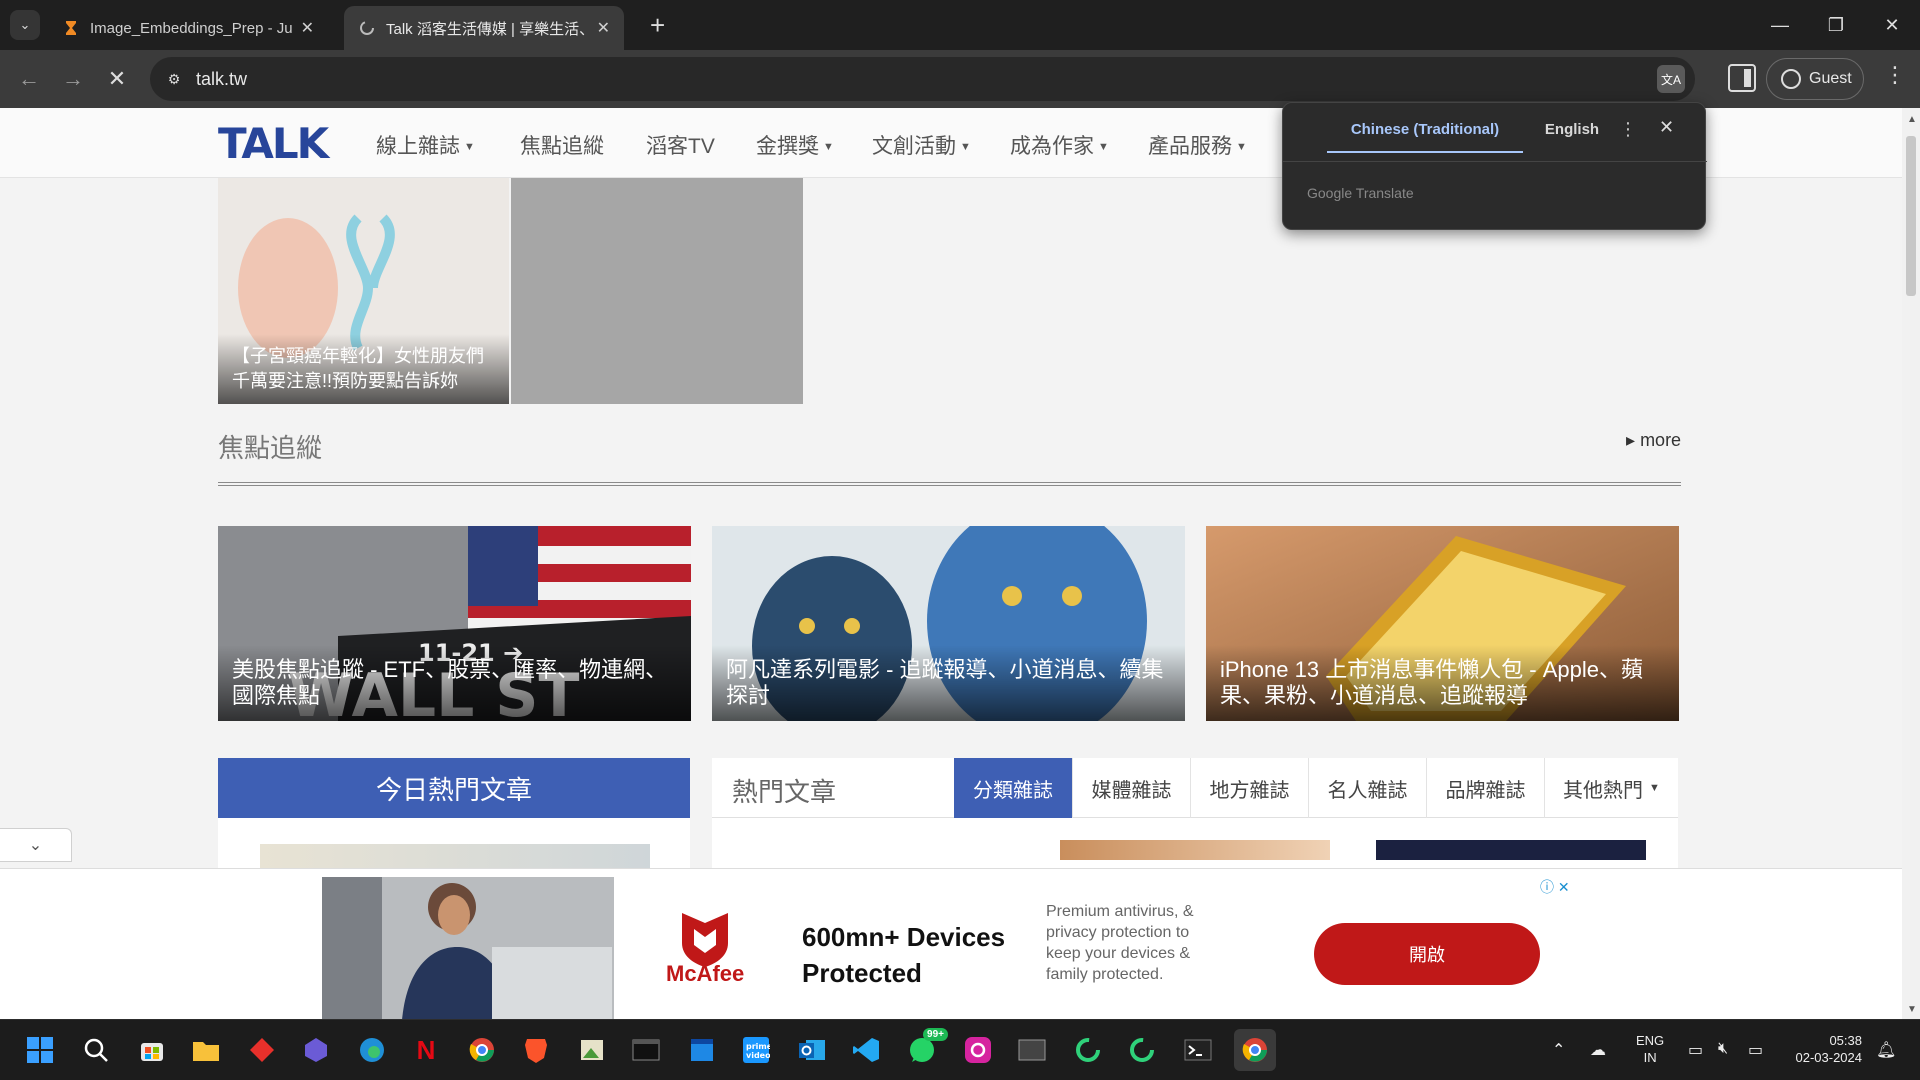  I want to click on tab-local-magazine: 地方雜誌, so click(1249, 788).